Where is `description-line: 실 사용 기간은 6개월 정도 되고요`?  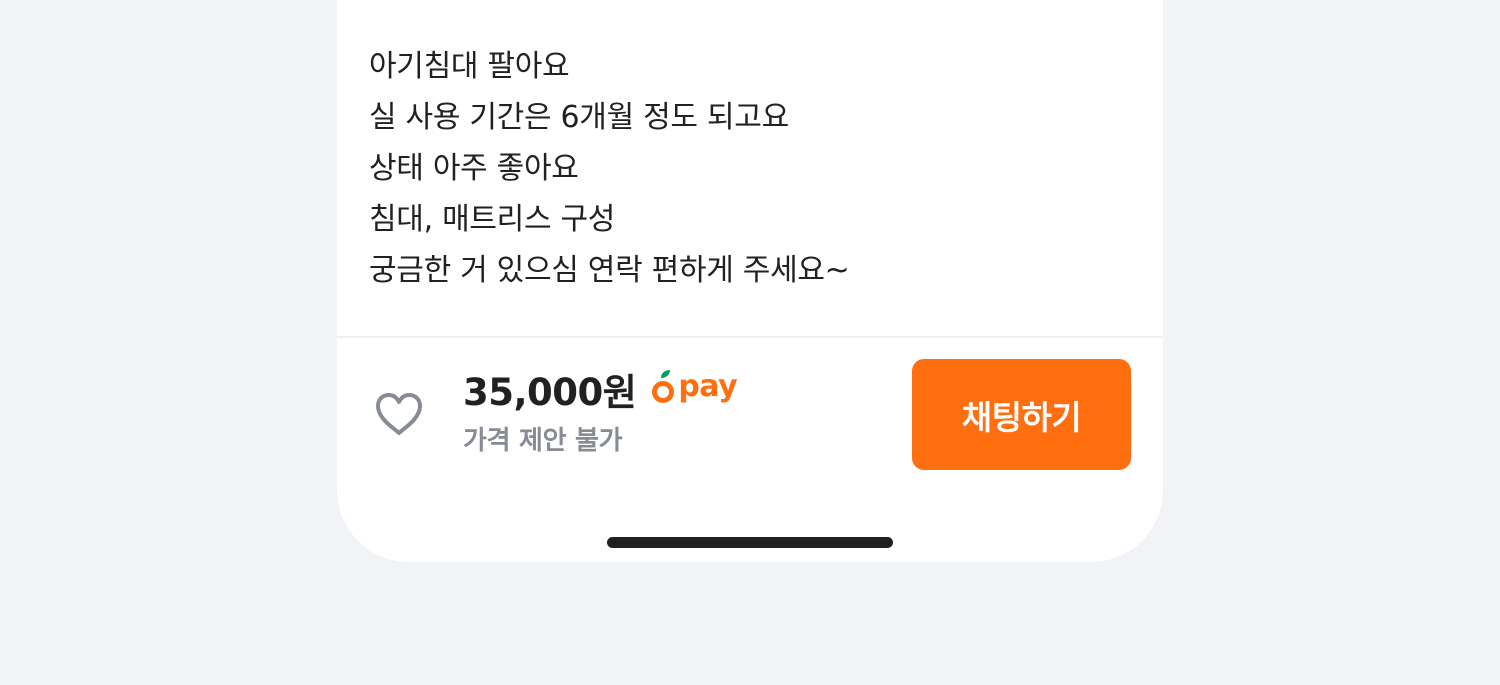 description-line: 실 사용 기간은 6개월 정도 되고요 is located at coordinates (579, 117).